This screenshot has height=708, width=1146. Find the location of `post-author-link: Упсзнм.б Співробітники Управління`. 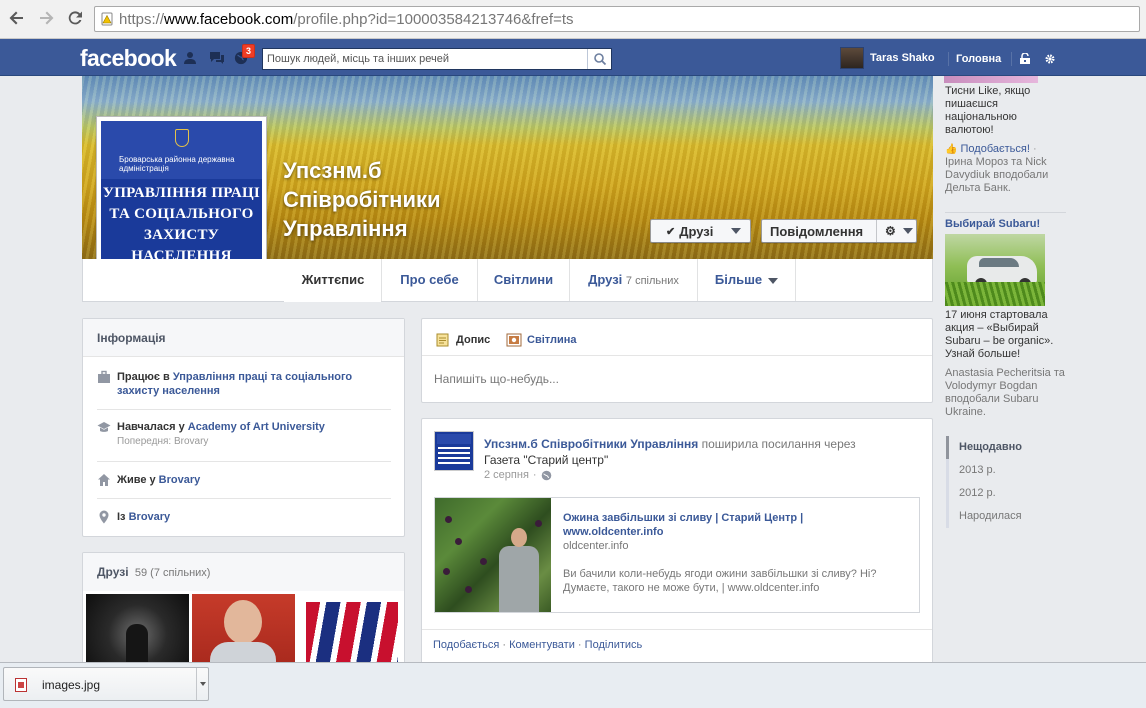

post-author-link: Упсзнм.б Співробітники Управління is located at coordinates (591, 444).